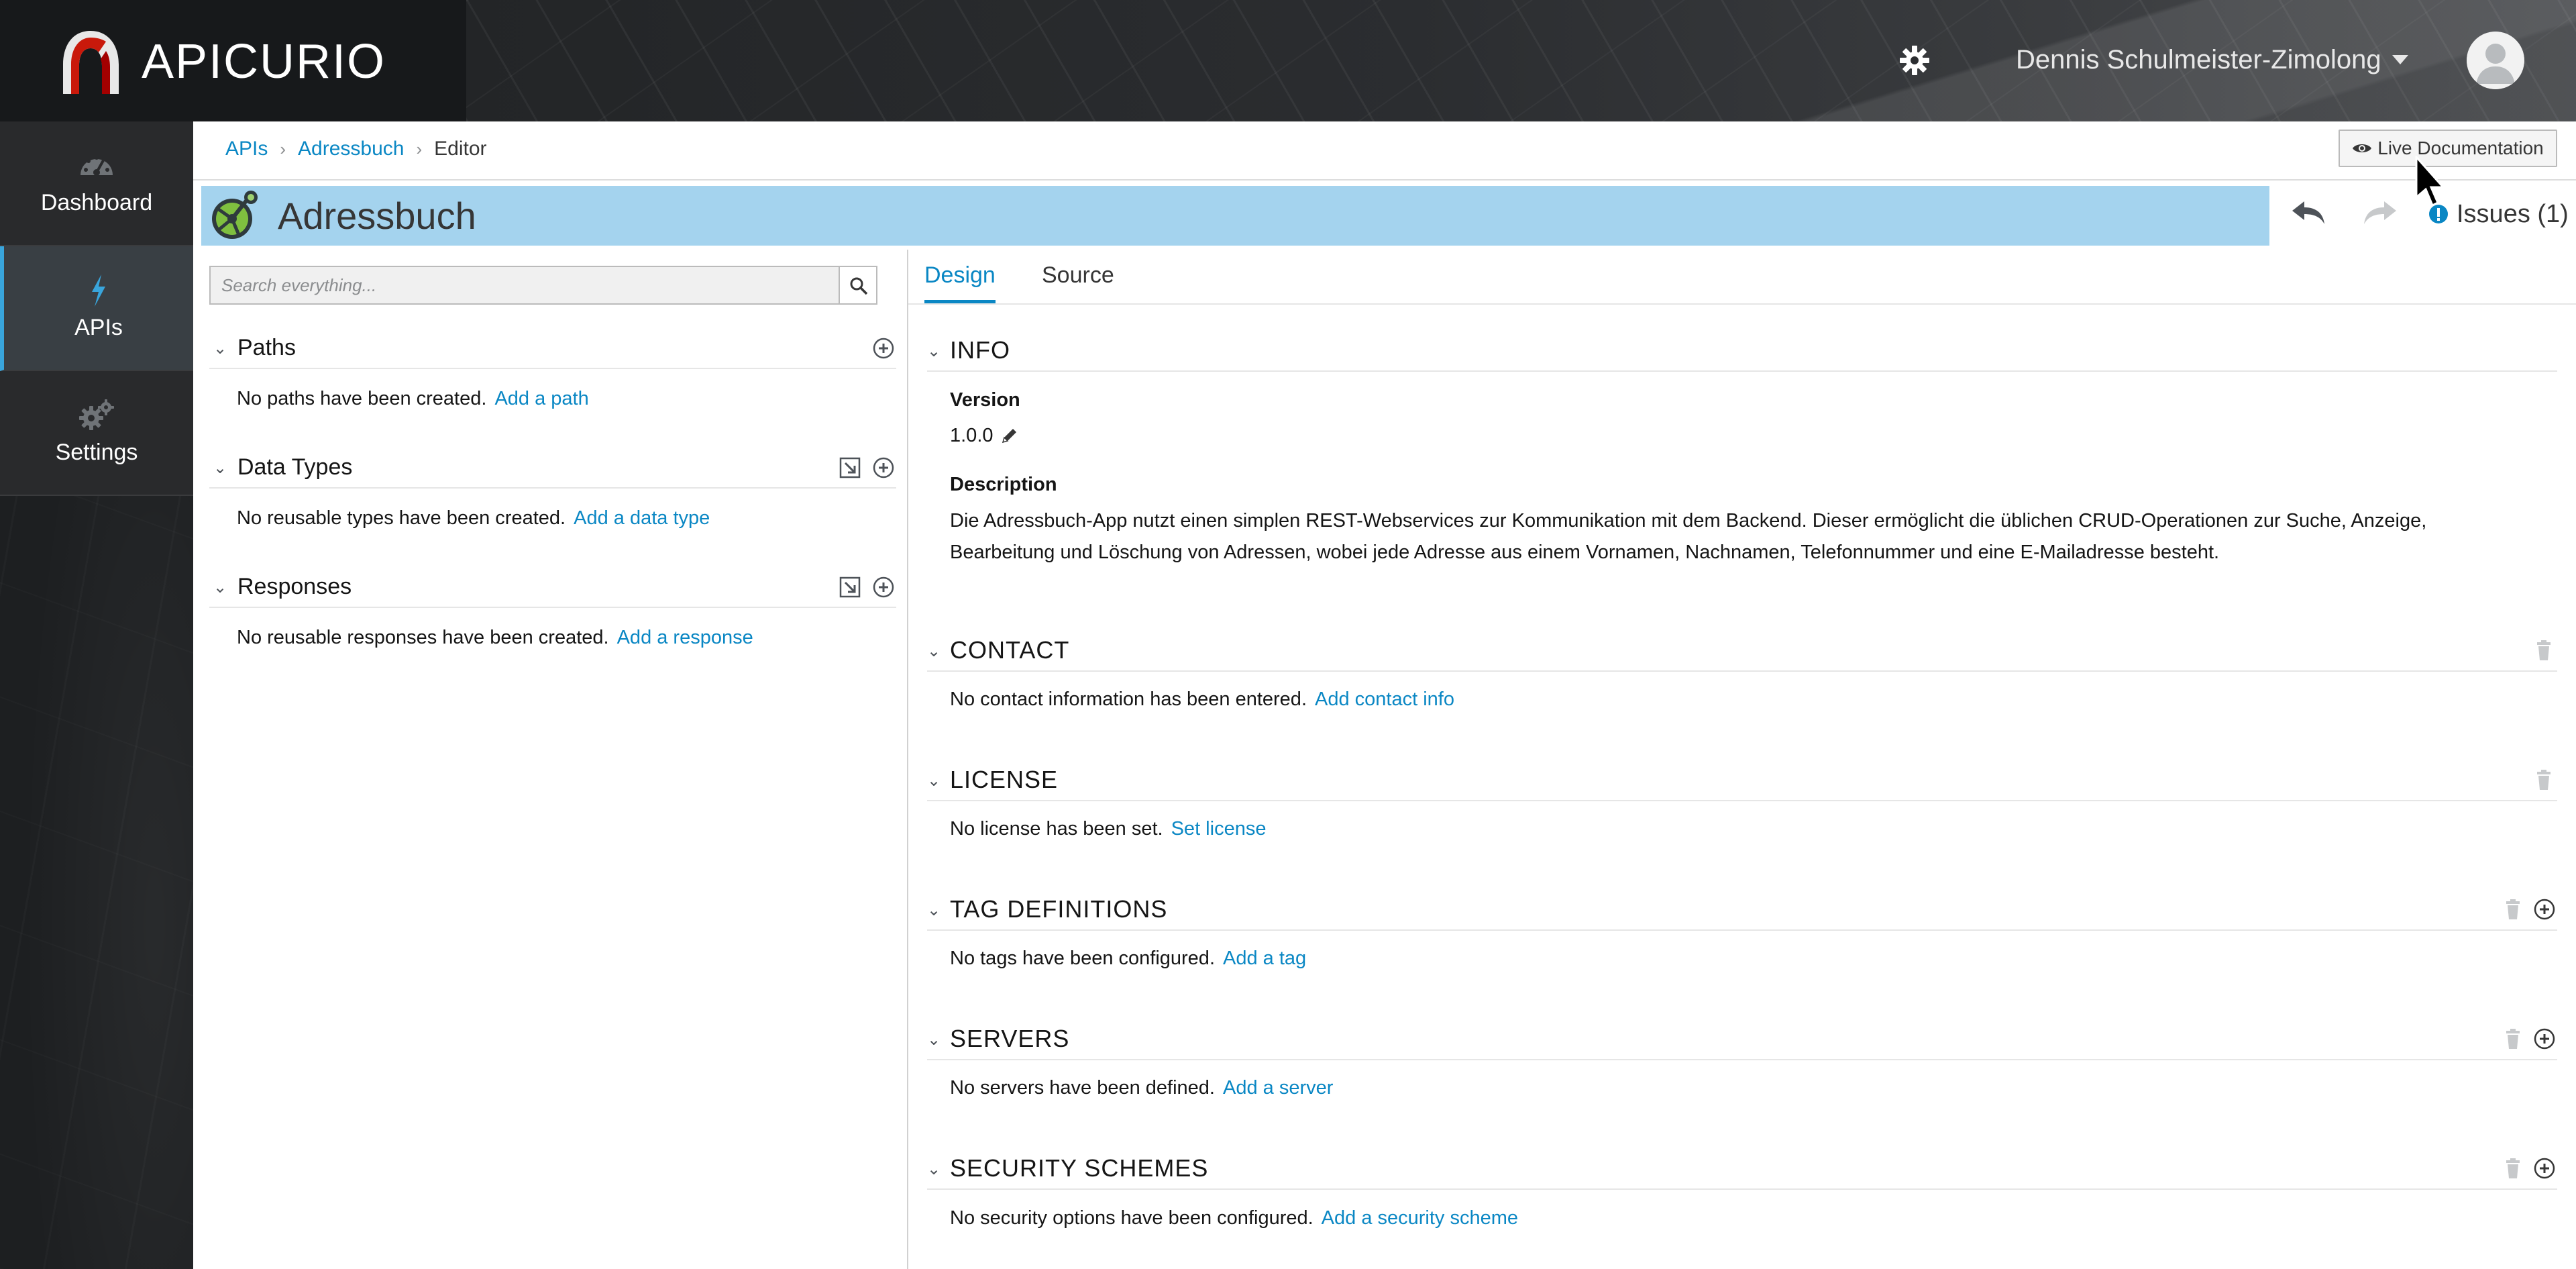 Image resolution: width=2576 pixels, height=1269 pixels. I want to click on contact-section-header: ⌄ CONTACT, so click(1742, 651).